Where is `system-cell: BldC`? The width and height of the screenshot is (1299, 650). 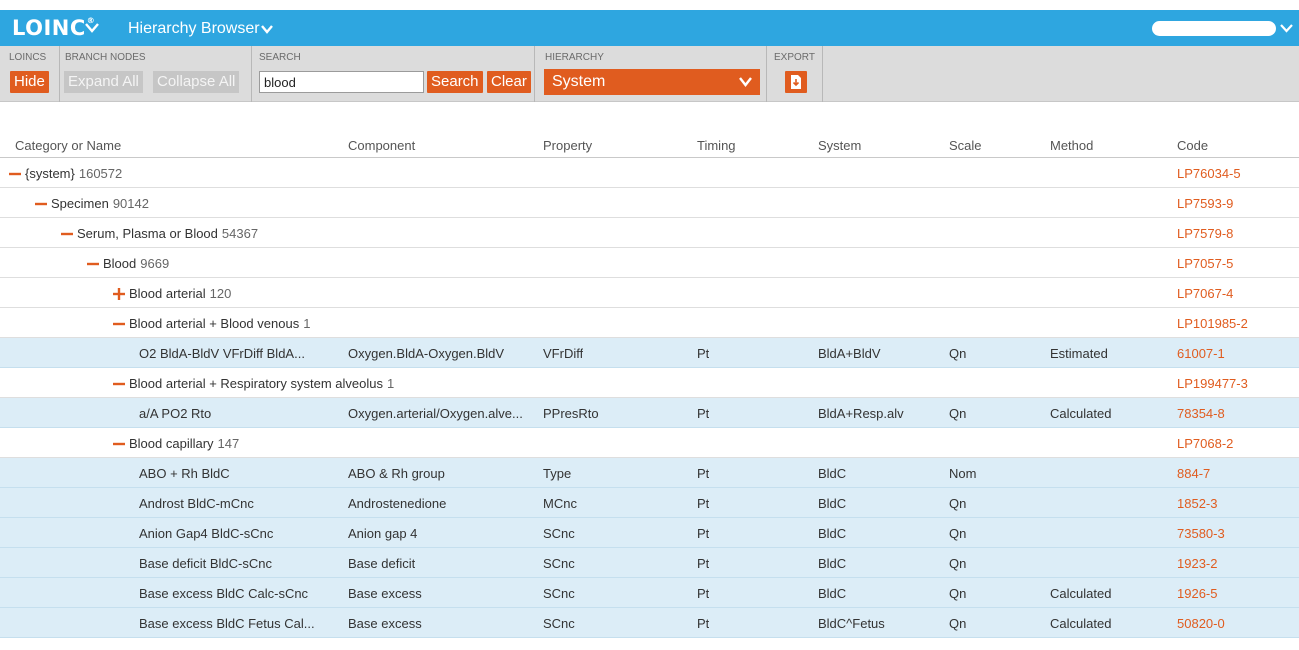
system-cell: BldC is located at coordinates (832, 563).